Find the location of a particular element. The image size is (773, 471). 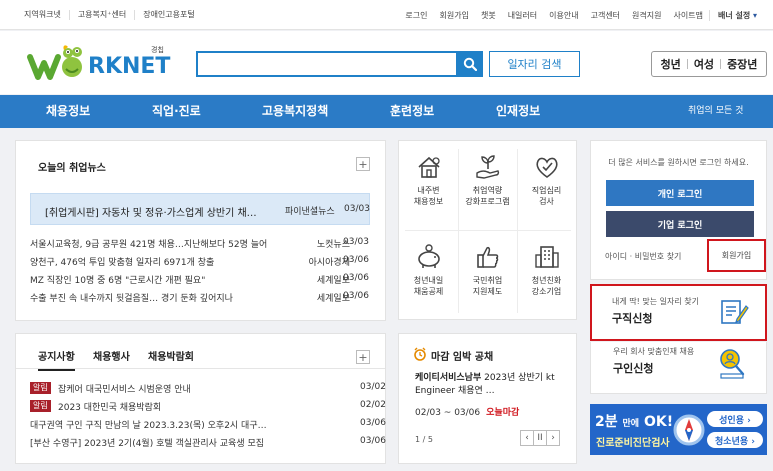

news-more-button: + is located at coordinates (363, 164).